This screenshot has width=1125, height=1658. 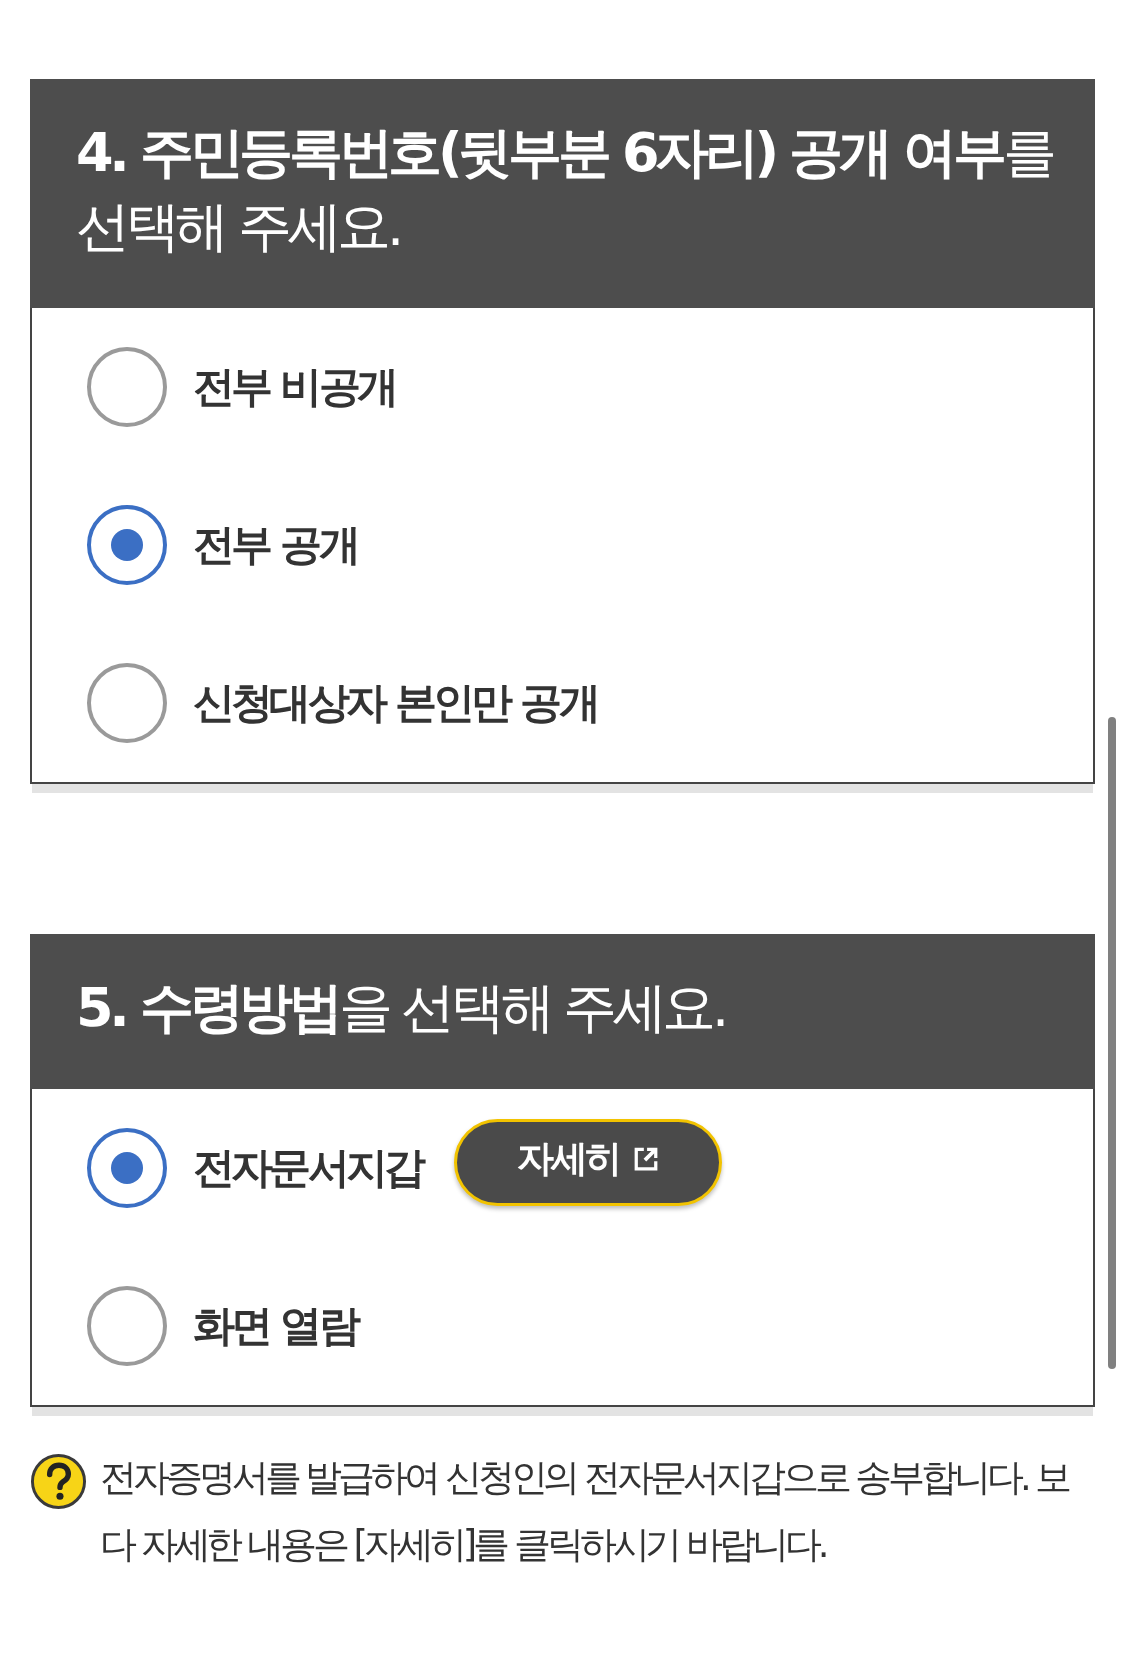 I want to click on option-label: 화면 열람, so click(x=275, y=1326).